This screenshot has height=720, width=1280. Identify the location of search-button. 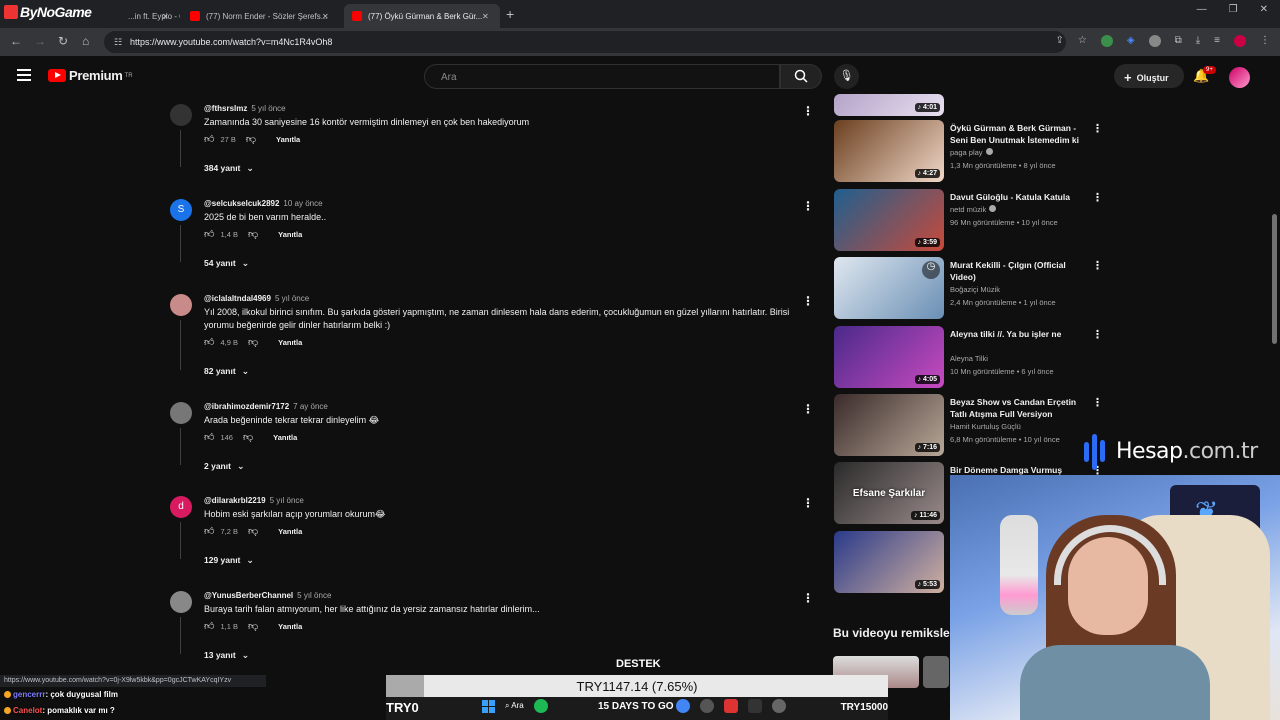
(801, 76).